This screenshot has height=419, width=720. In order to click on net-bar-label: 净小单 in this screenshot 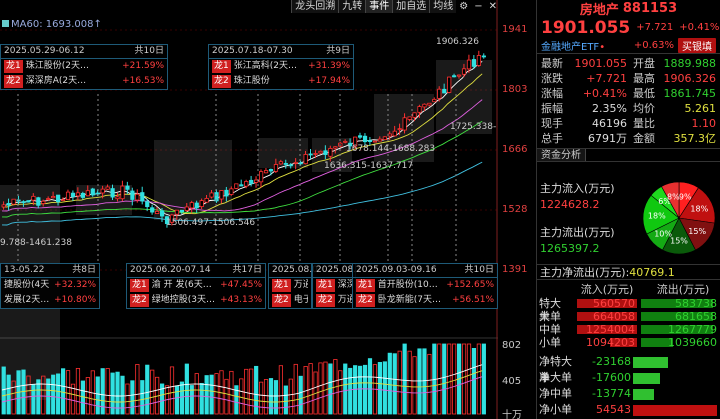, I will do `click(555, 409)`.